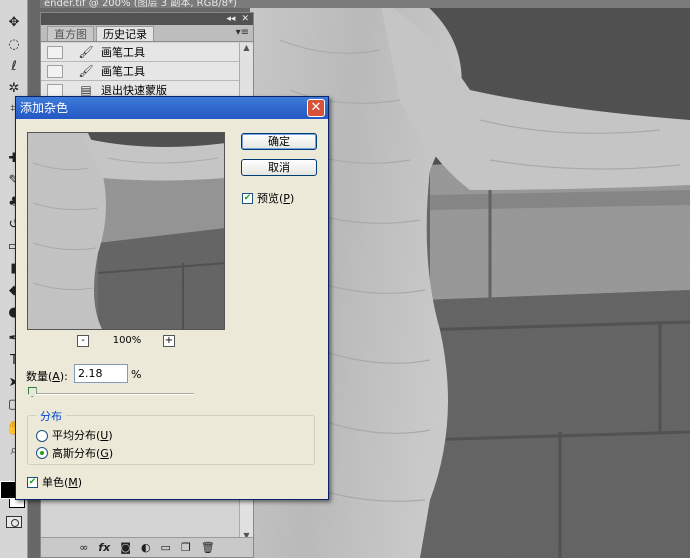 The image size is (690, 558). I want to click on trash-icon: 🗑, so click(208, 547).